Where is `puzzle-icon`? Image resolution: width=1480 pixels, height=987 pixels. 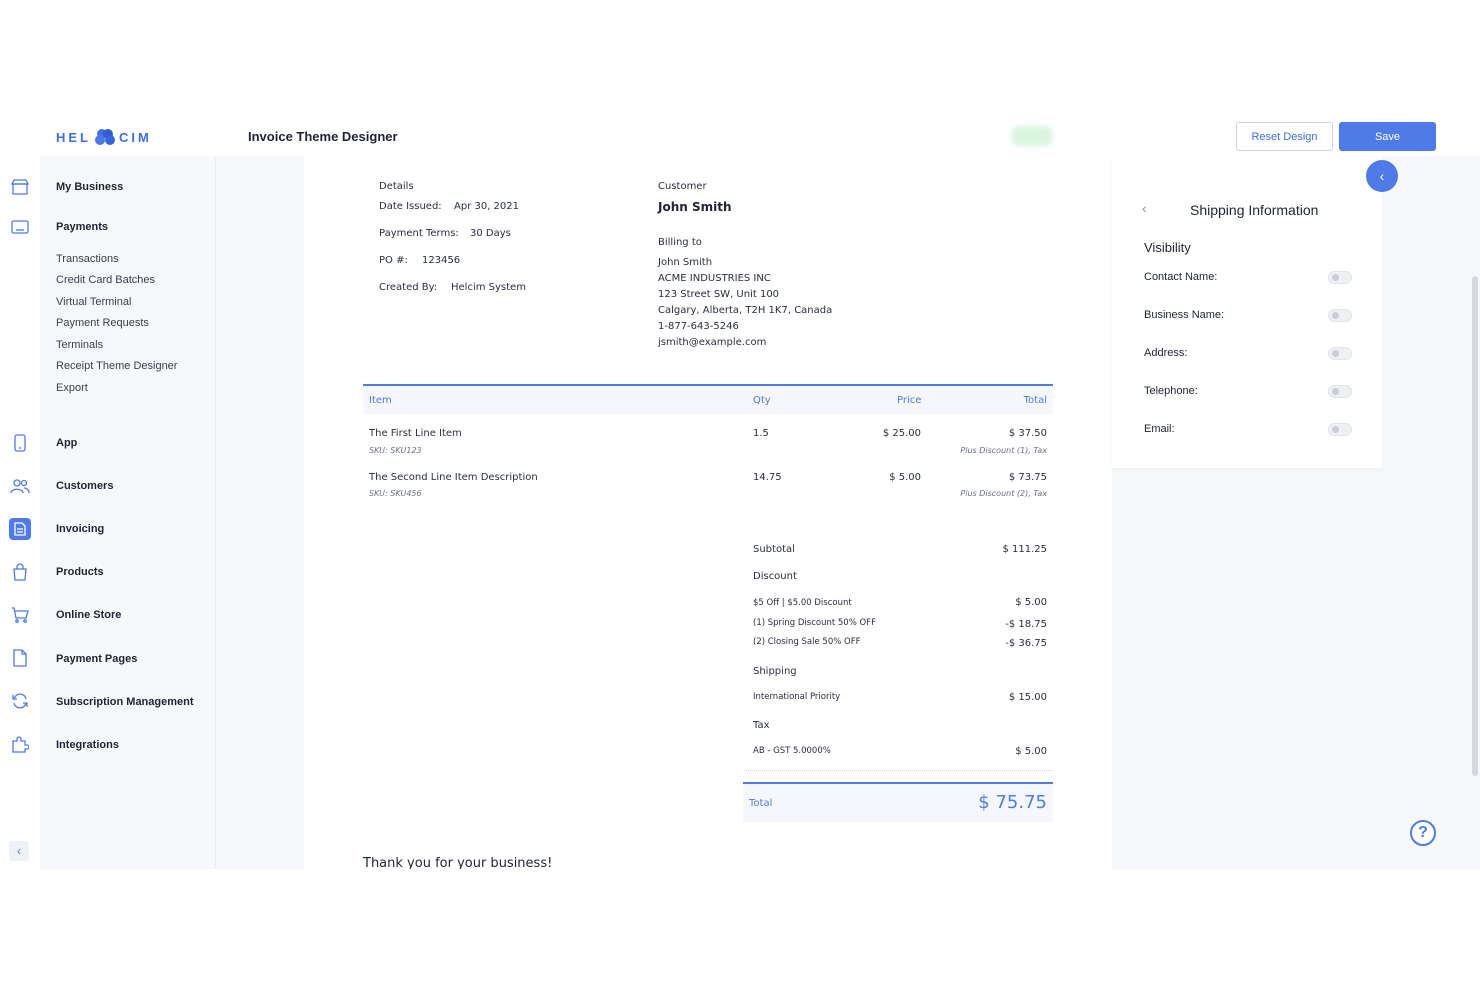
puzzle-icon is located at coordinates (20, 744).